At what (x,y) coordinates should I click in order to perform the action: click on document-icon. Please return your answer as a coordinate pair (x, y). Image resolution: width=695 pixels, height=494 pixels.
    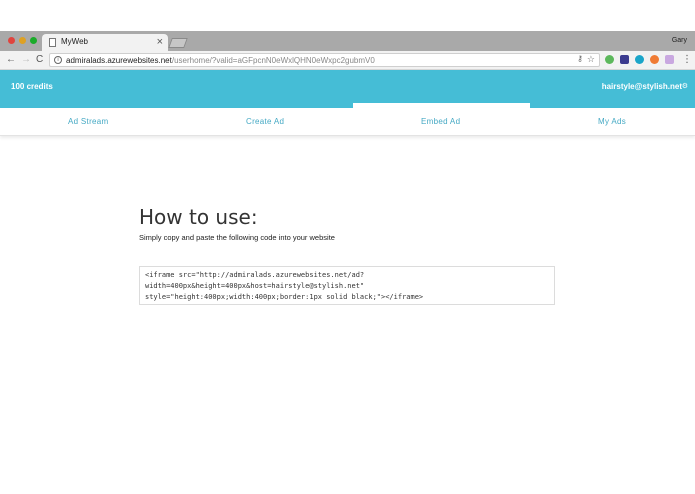
    Looking at the image, I should click on (52, 42).